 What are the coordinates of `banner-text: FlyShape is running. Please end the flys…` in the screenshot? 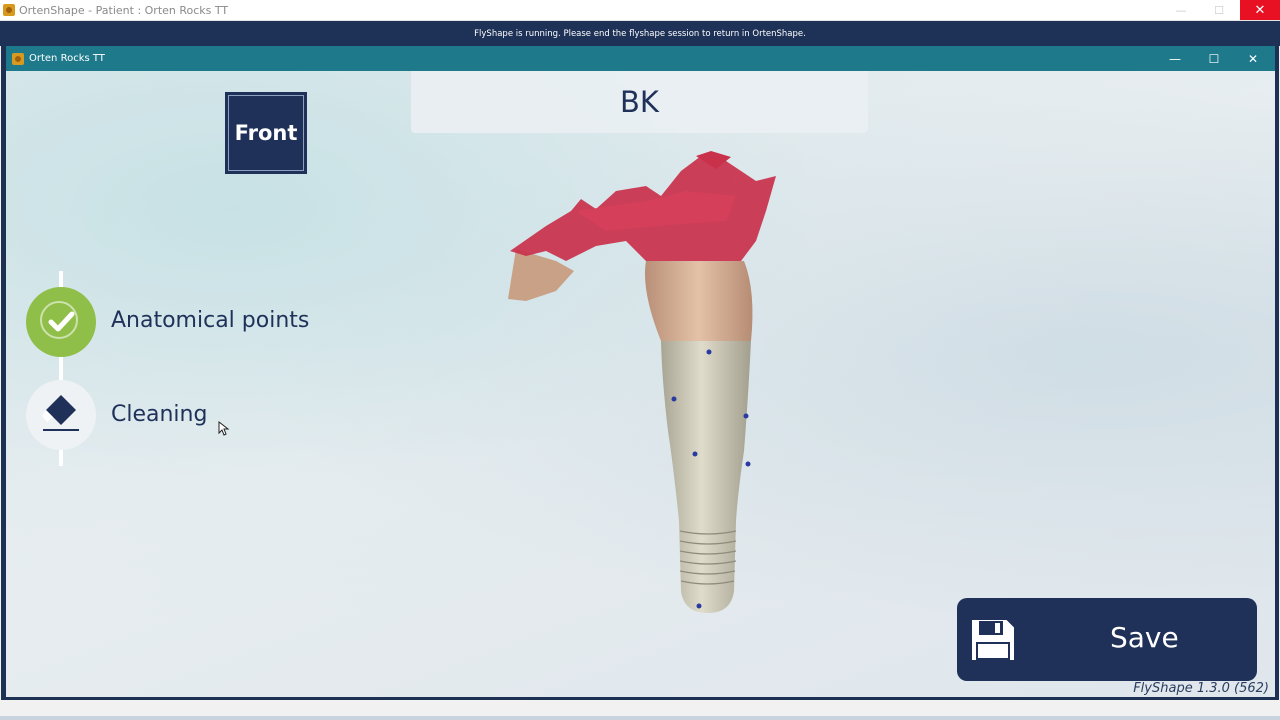 It's located at (640, 33).